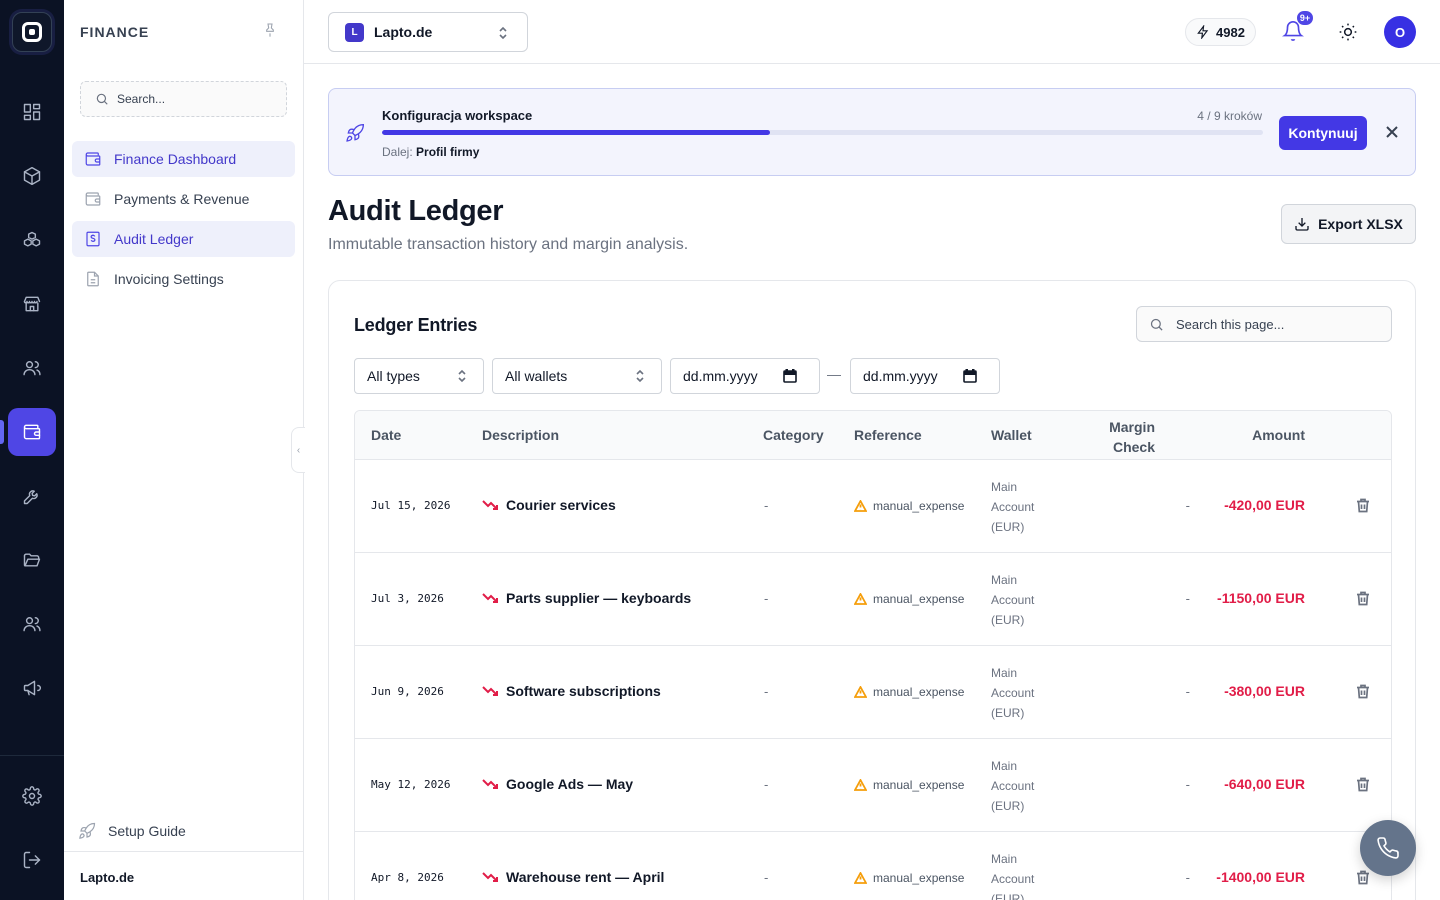 The width and height of the screenshot is (1440, 900). Describe the element at coordinates (397, 152) in the screenshot. I see `next-step-prefix: Dalej:` at that location.